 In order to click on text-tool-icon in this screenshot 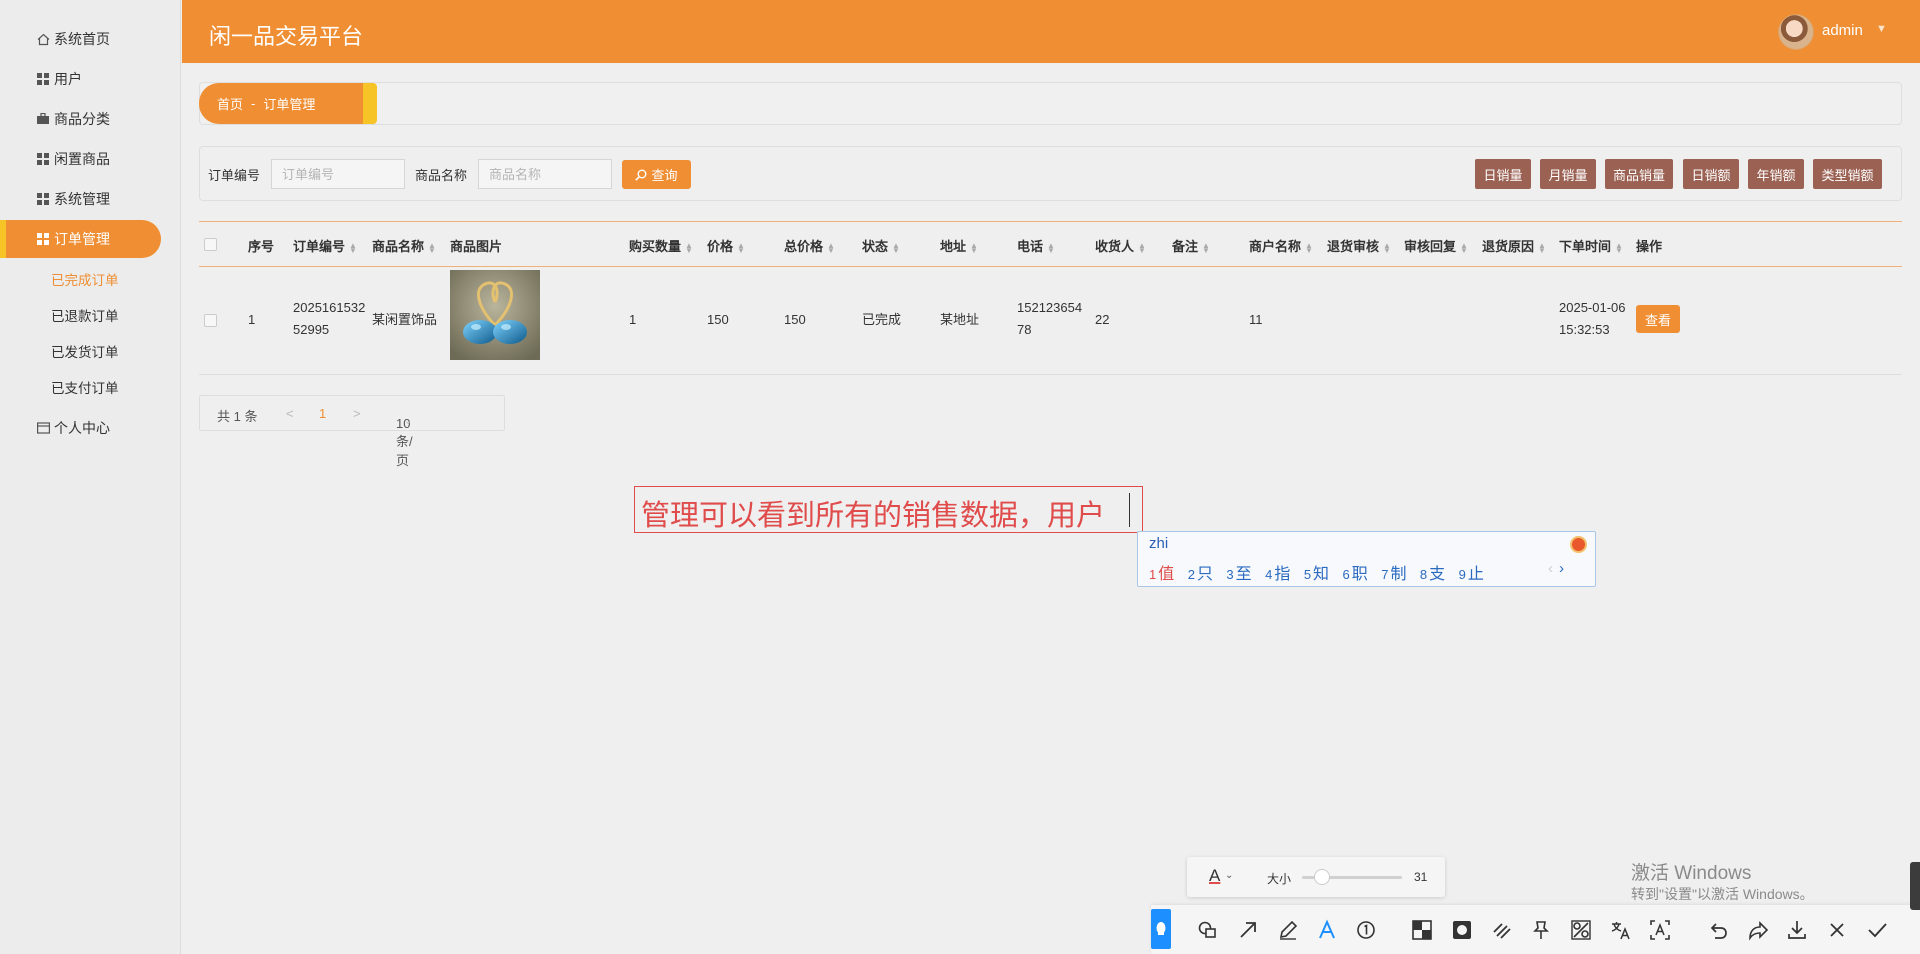, I will do `click(1327, 930)`.